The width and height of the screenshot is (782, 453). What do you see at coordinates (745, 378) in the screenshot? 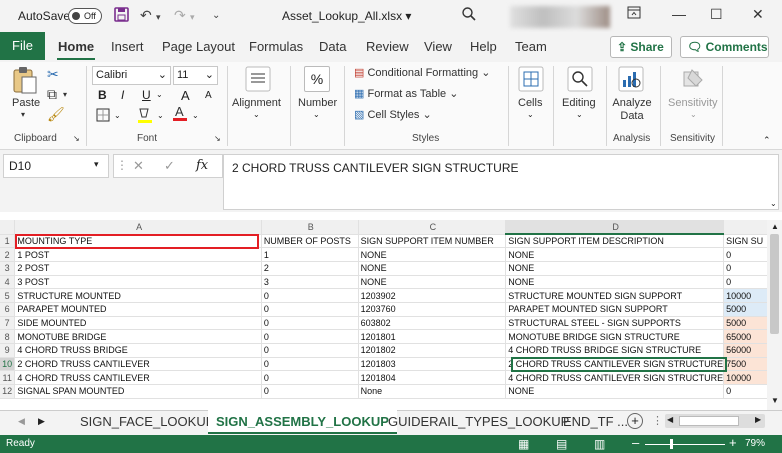
I see `cell: 10000` at bounding box center [745, 378].